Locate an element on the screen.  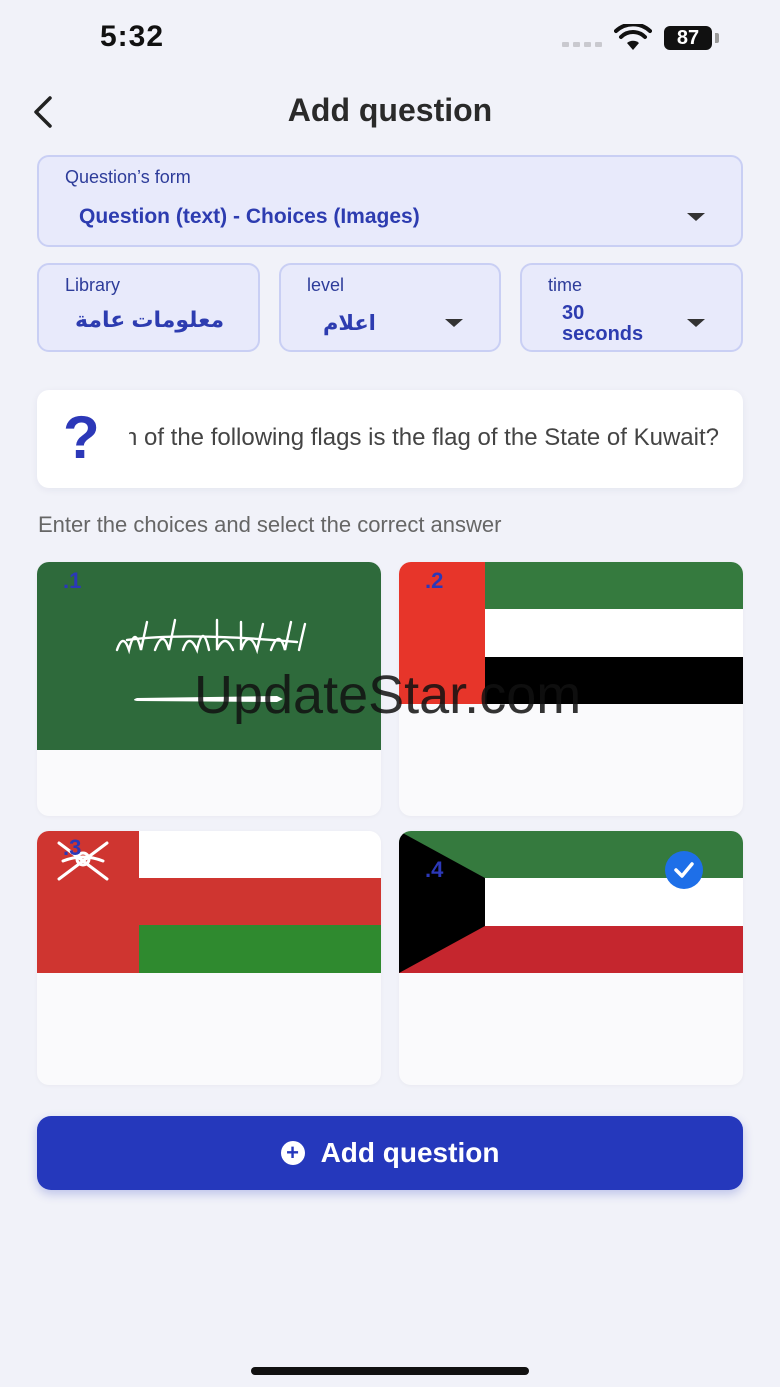
question-form-label: Question’s form is located at coordinates (128, 177).